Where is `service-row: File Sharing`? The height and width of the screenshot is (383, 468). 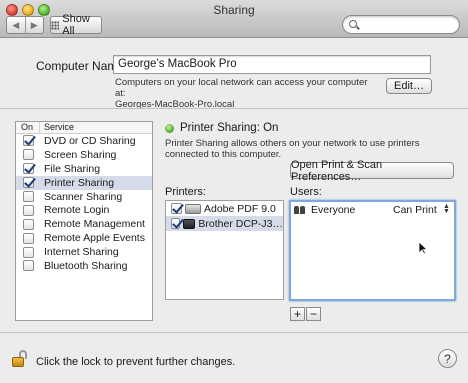
service-row: File Sharing is located at coordinates (84, 169).